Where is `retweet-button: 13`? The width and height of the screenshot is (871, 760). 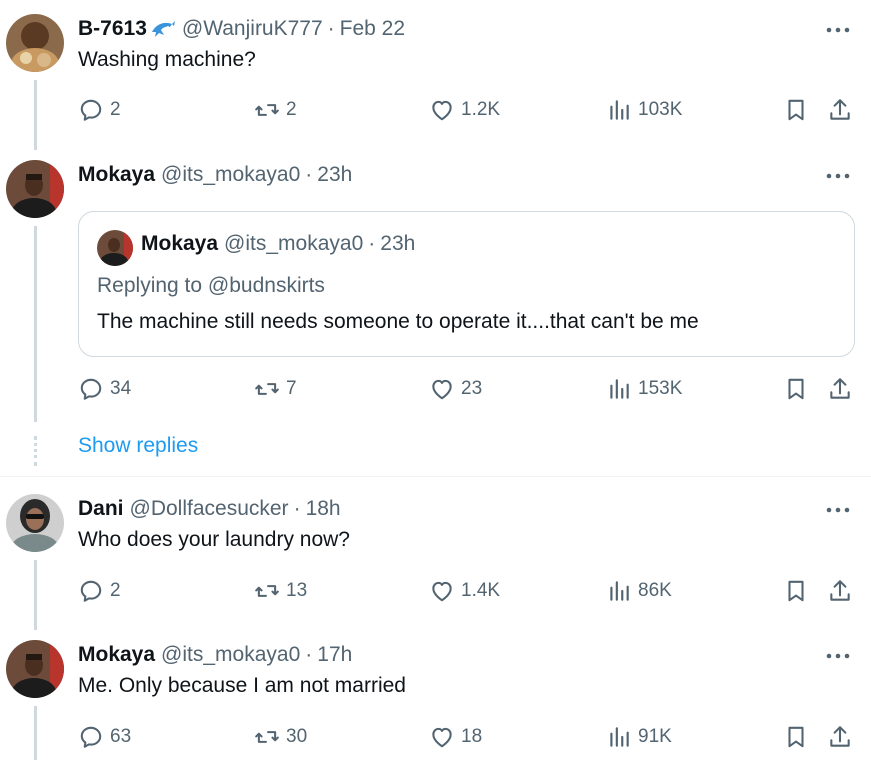 retweet-button: 13 is located at coordinates (280, 591).